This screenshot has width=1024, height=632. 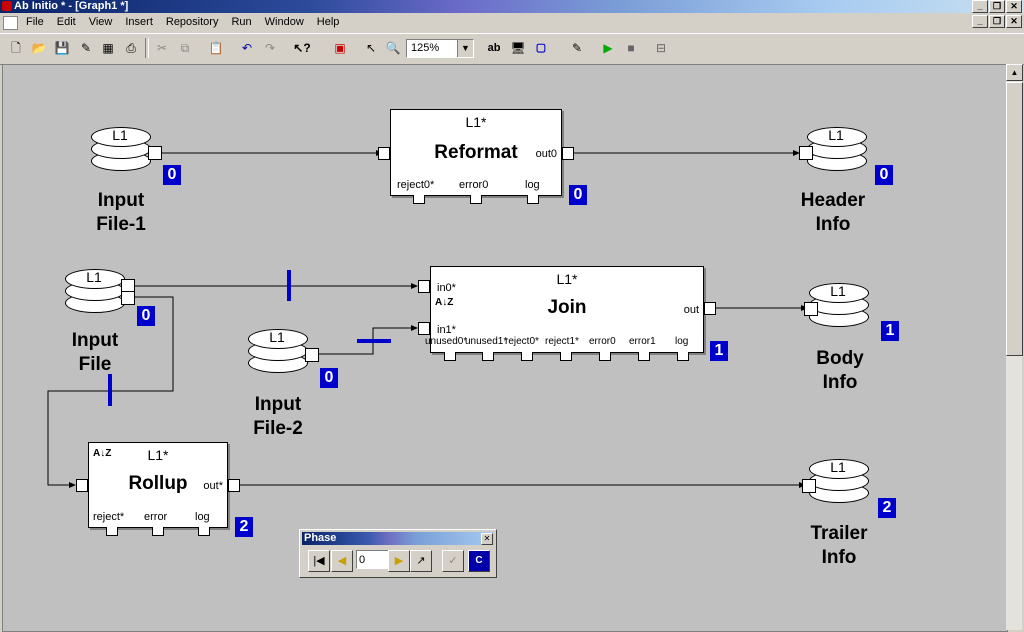 I want to click on menu-window: Window, so click(x=284, y=22).